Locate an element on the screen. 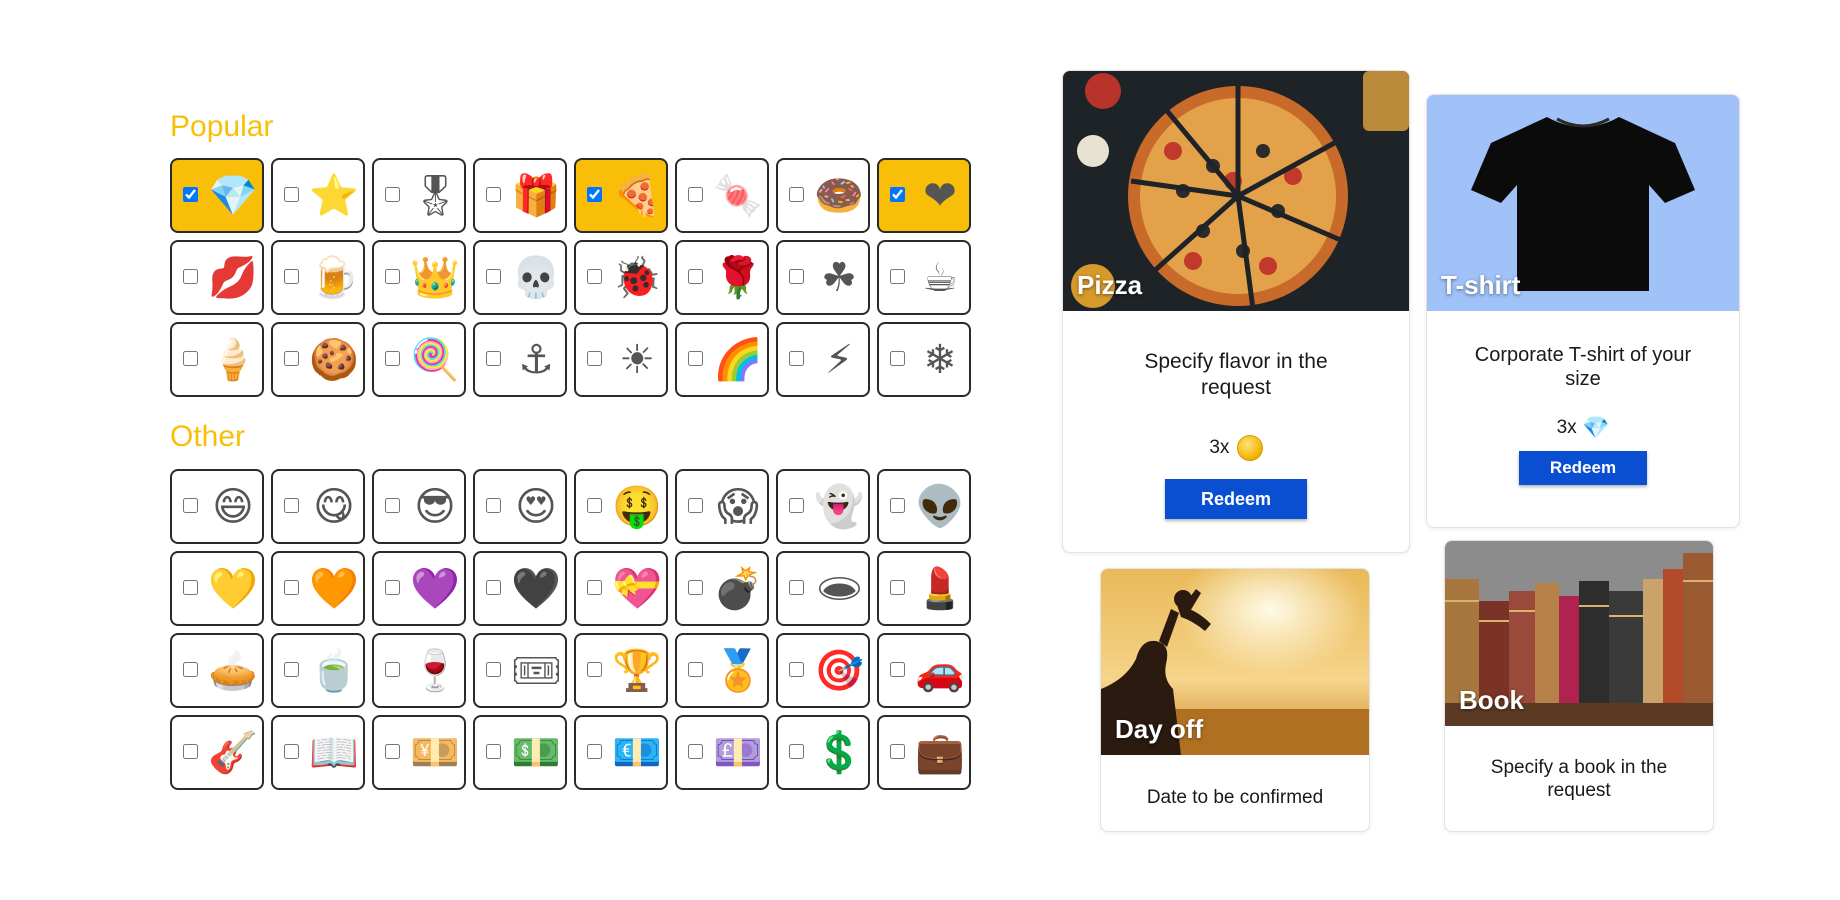 The width and height of the screenshot is (1840, 900). badge-tile: 🧡 is located at coordinates (318, 588).